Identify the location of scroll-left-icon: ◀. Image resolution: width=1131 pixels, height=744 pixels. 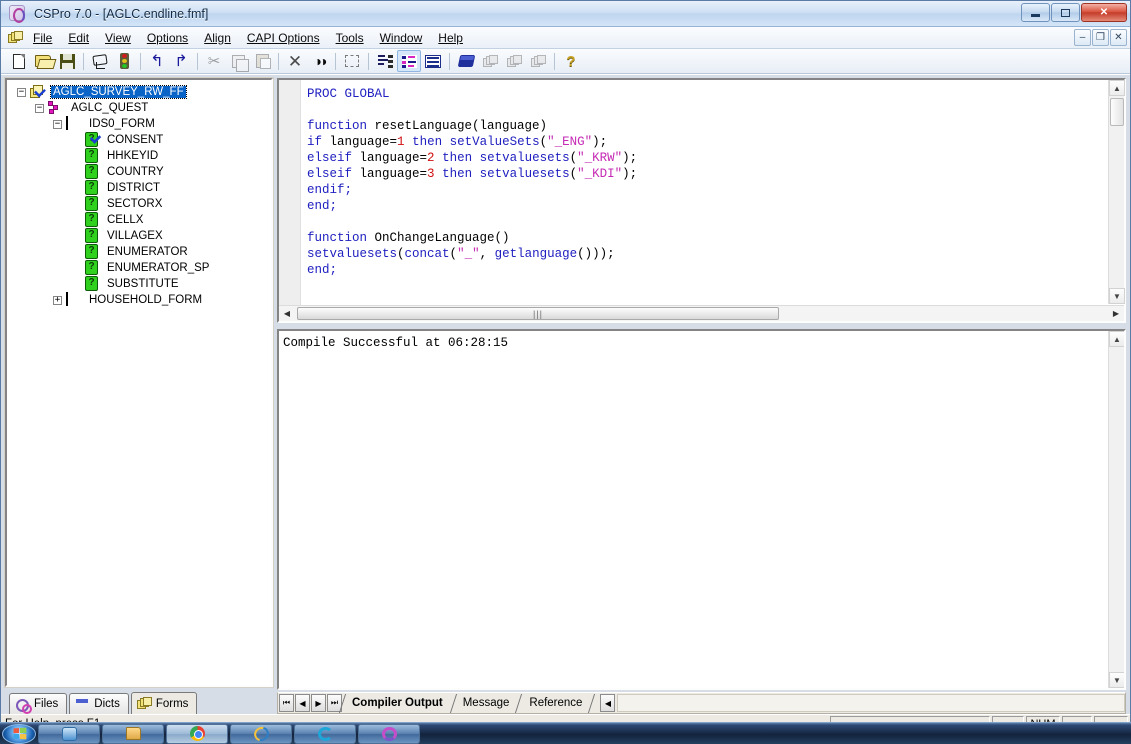
(287, 314).